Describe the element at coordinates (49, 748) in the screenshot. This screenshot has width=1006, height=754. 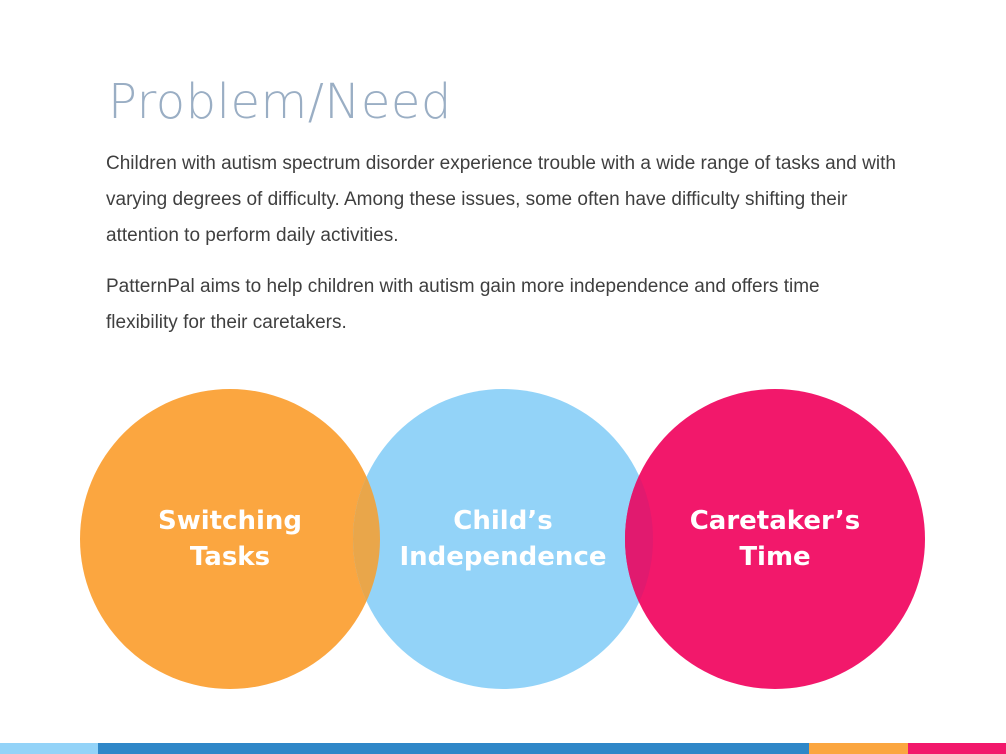
I see `footer-segment-light-blue` at that location.